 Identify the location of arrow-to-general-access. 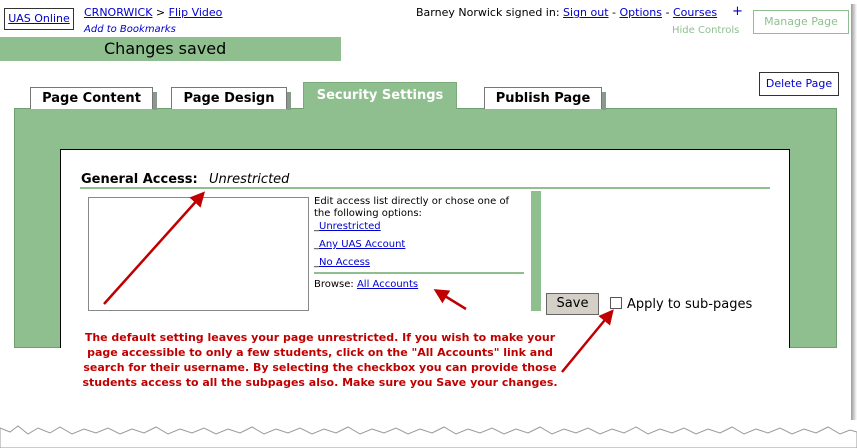
(154, 248).